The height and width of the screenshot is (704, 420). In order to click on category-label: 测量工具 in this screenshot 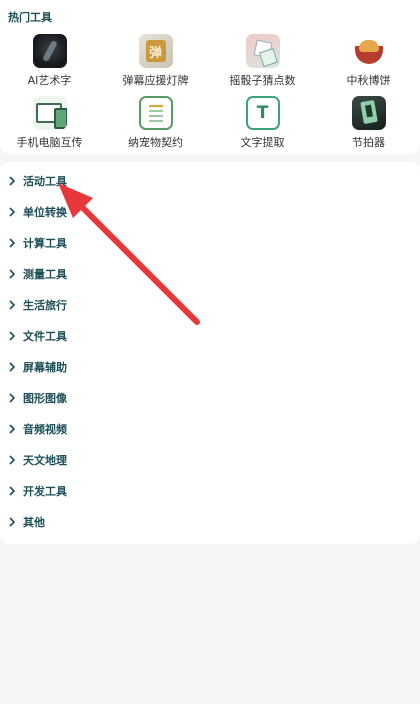, I will do `click(45, 274)`.